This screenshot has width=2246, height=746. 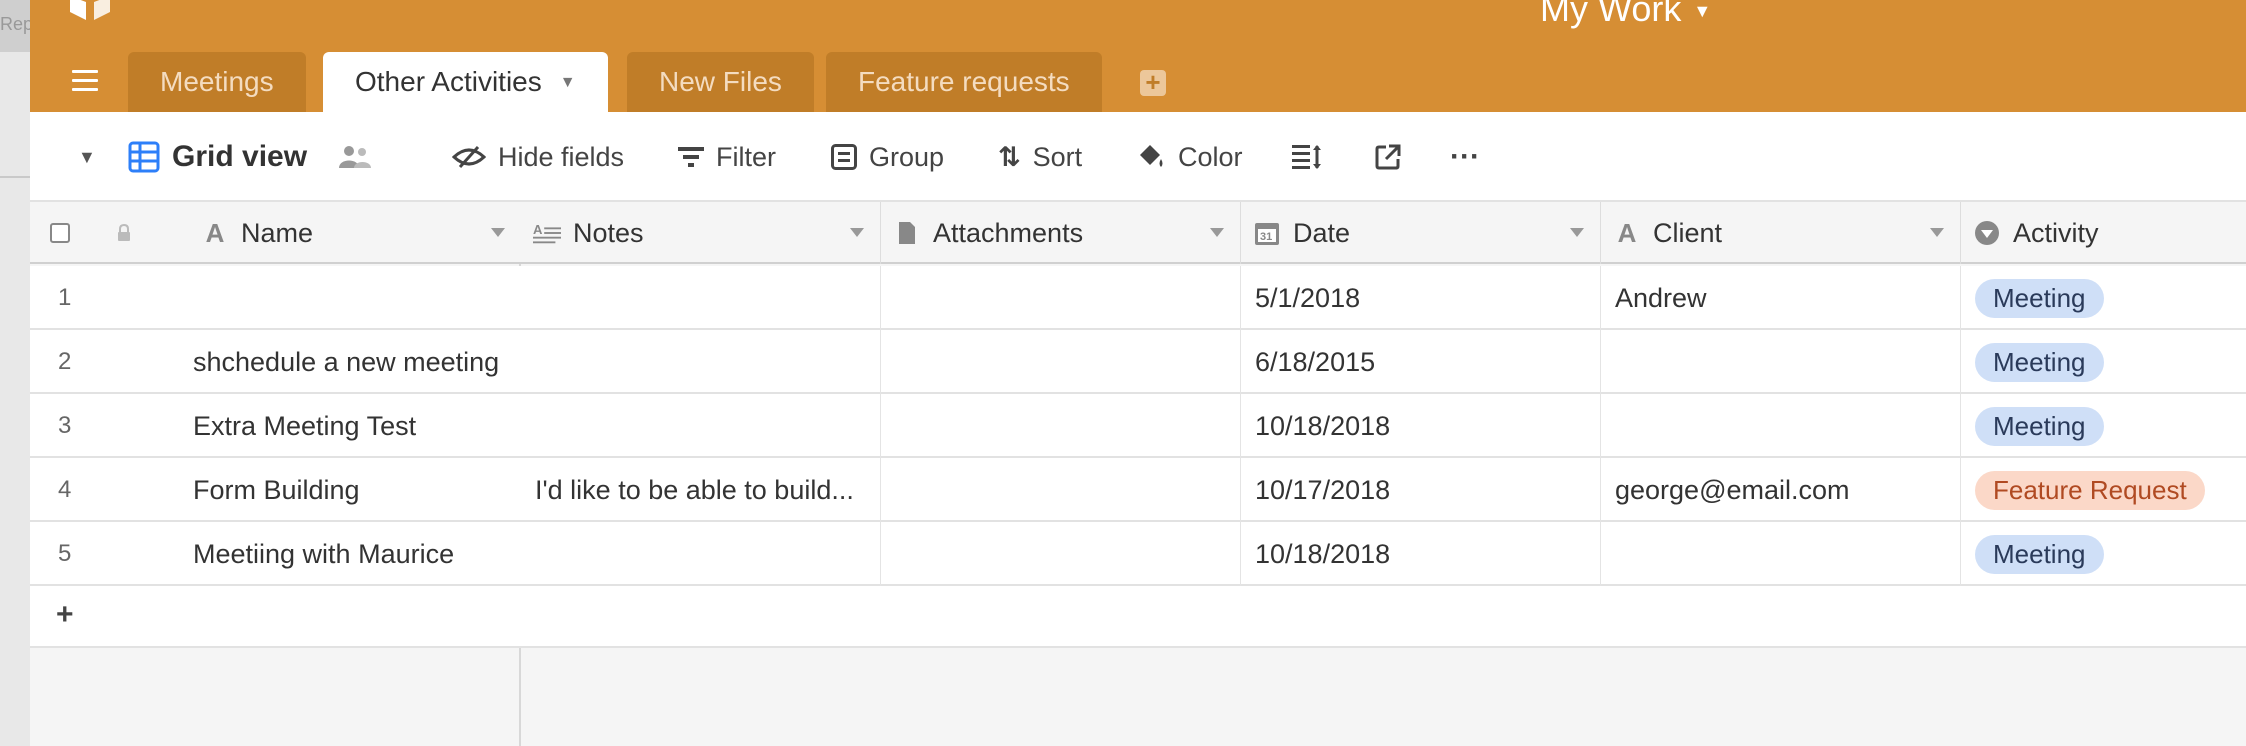 I want to click on external-link-icon, so click(x=1388, y=157).